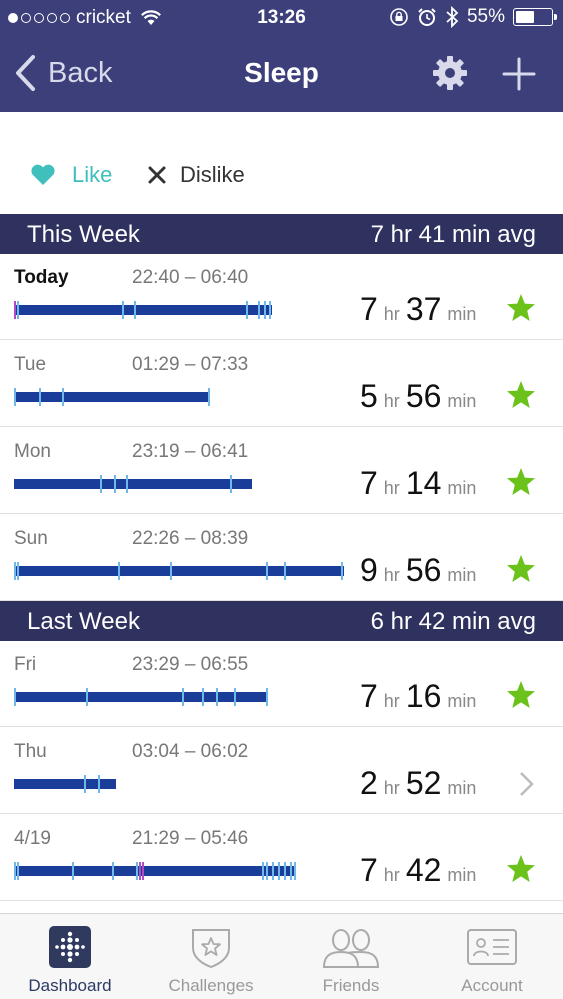 The height and width of the screenshot is (999, 563). I want to click on sleep-log-row: Thu 03:04 – 06:02 2 hr 52 min, so click(281, 770).